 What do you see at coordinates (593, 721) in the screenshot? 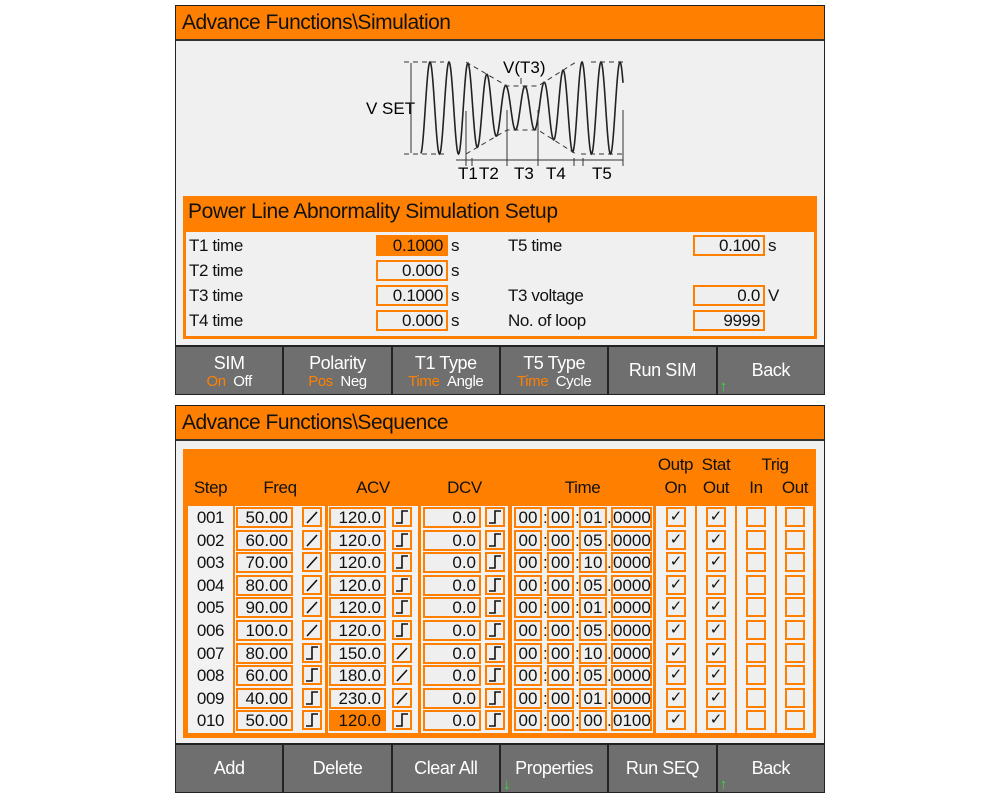
I see `time-seconds-input: 00` at bounding box center [593, 721].